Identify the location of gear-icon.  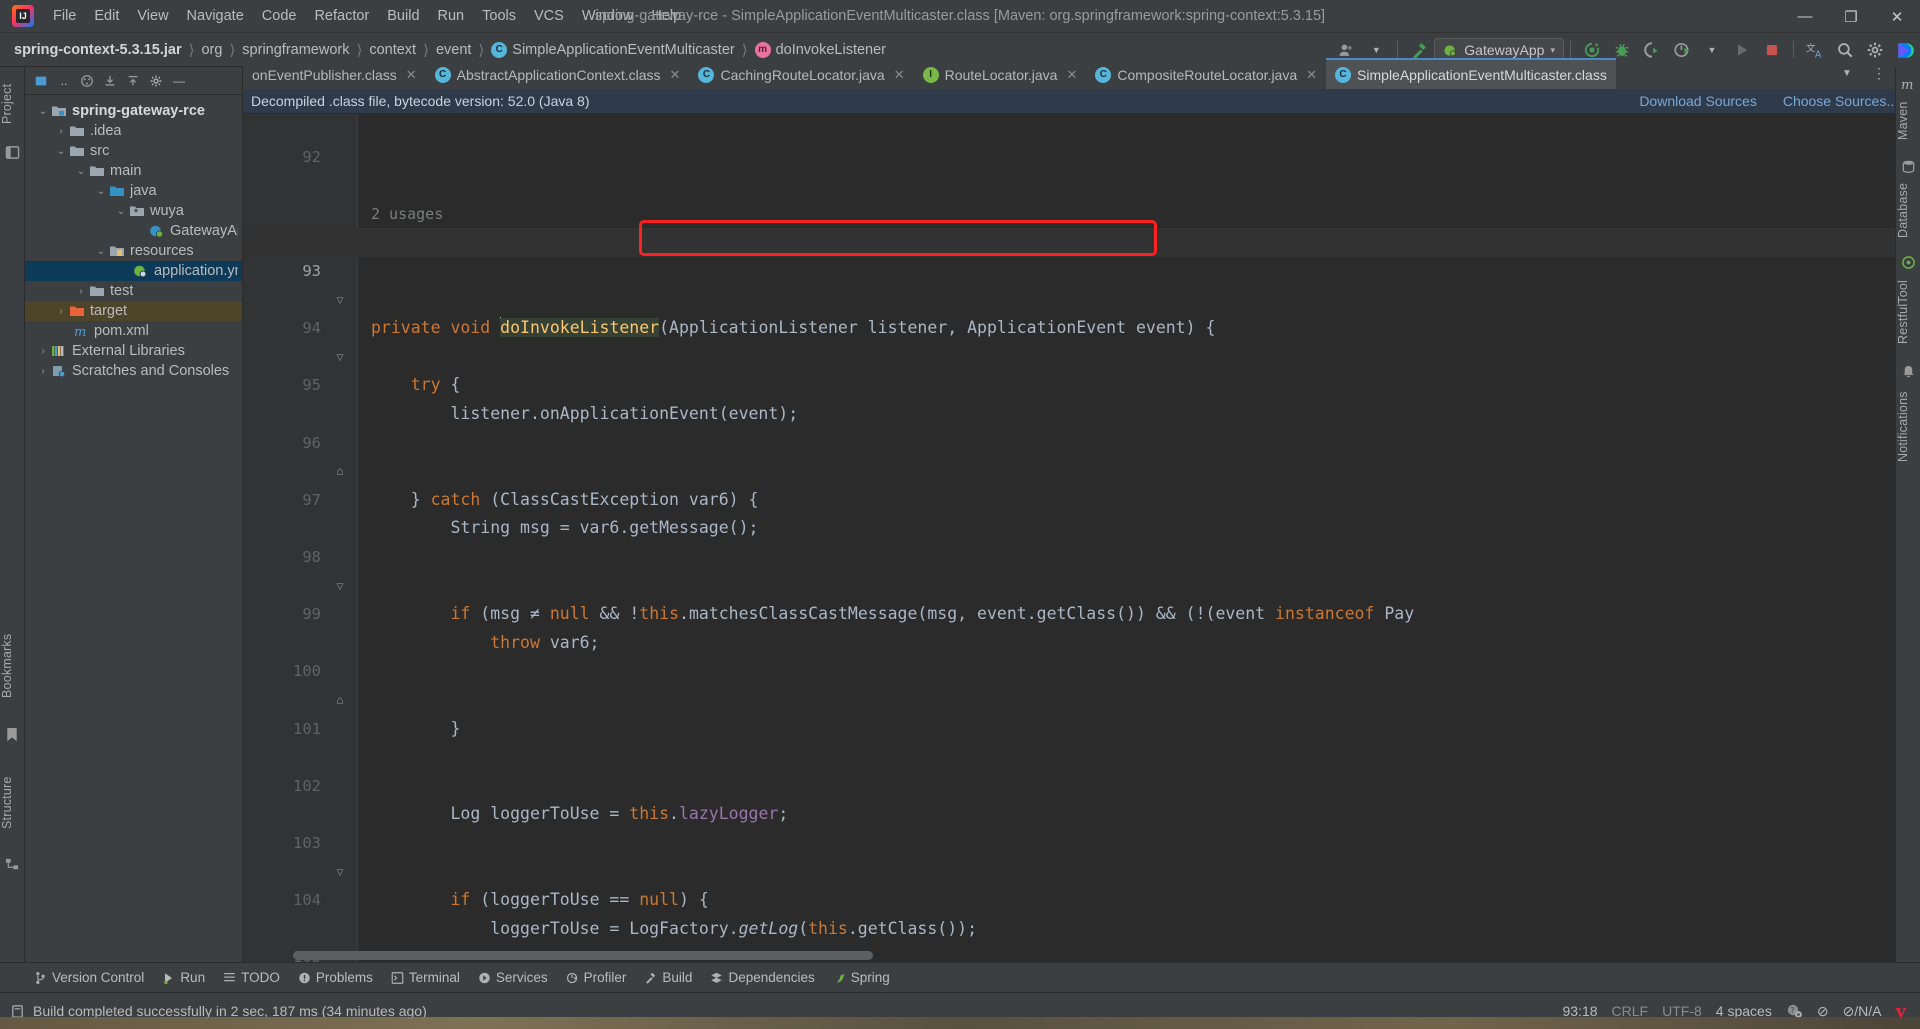
(156, 81).